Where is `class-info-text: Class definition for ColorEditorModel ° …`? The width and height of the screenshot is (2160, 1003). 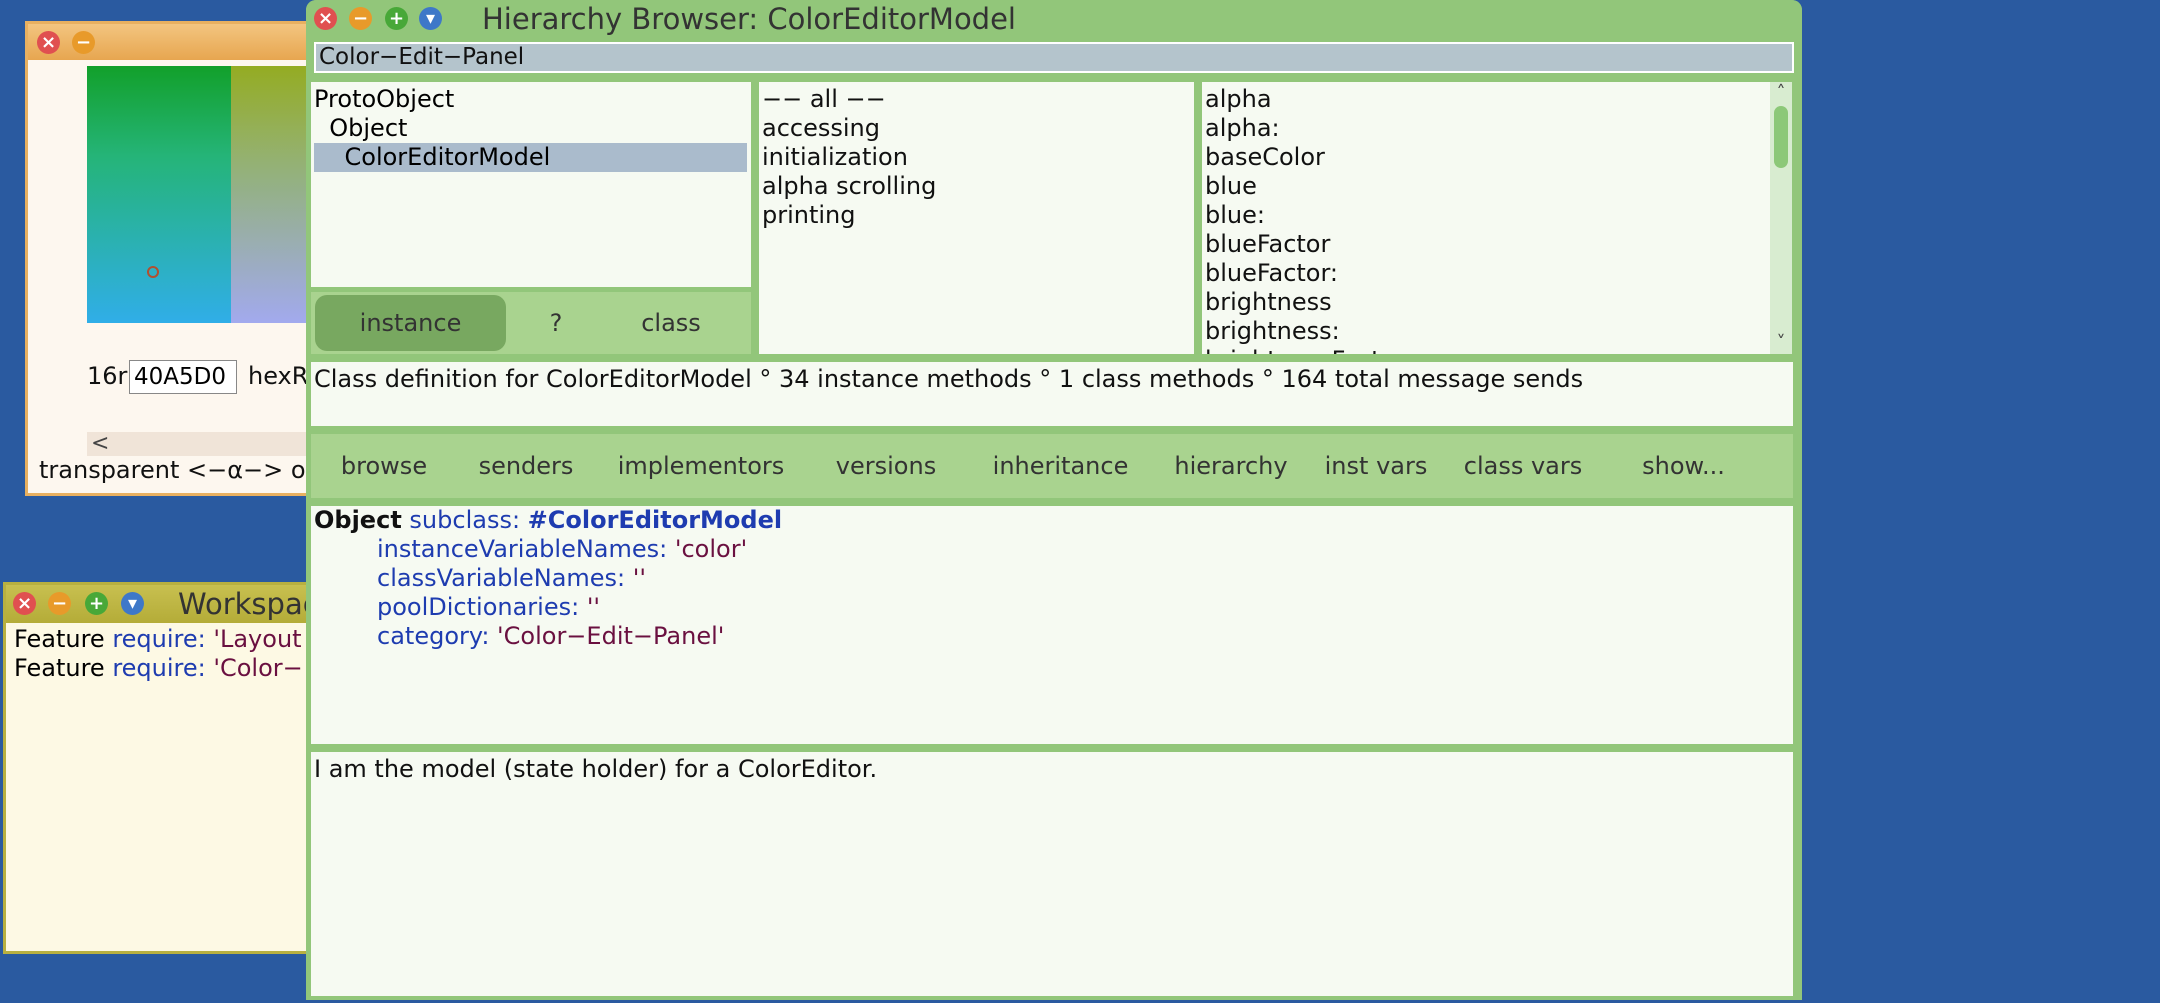 class-info-text: Class definition for ColorEditorModel ° … is located at coordinates (949, 379).